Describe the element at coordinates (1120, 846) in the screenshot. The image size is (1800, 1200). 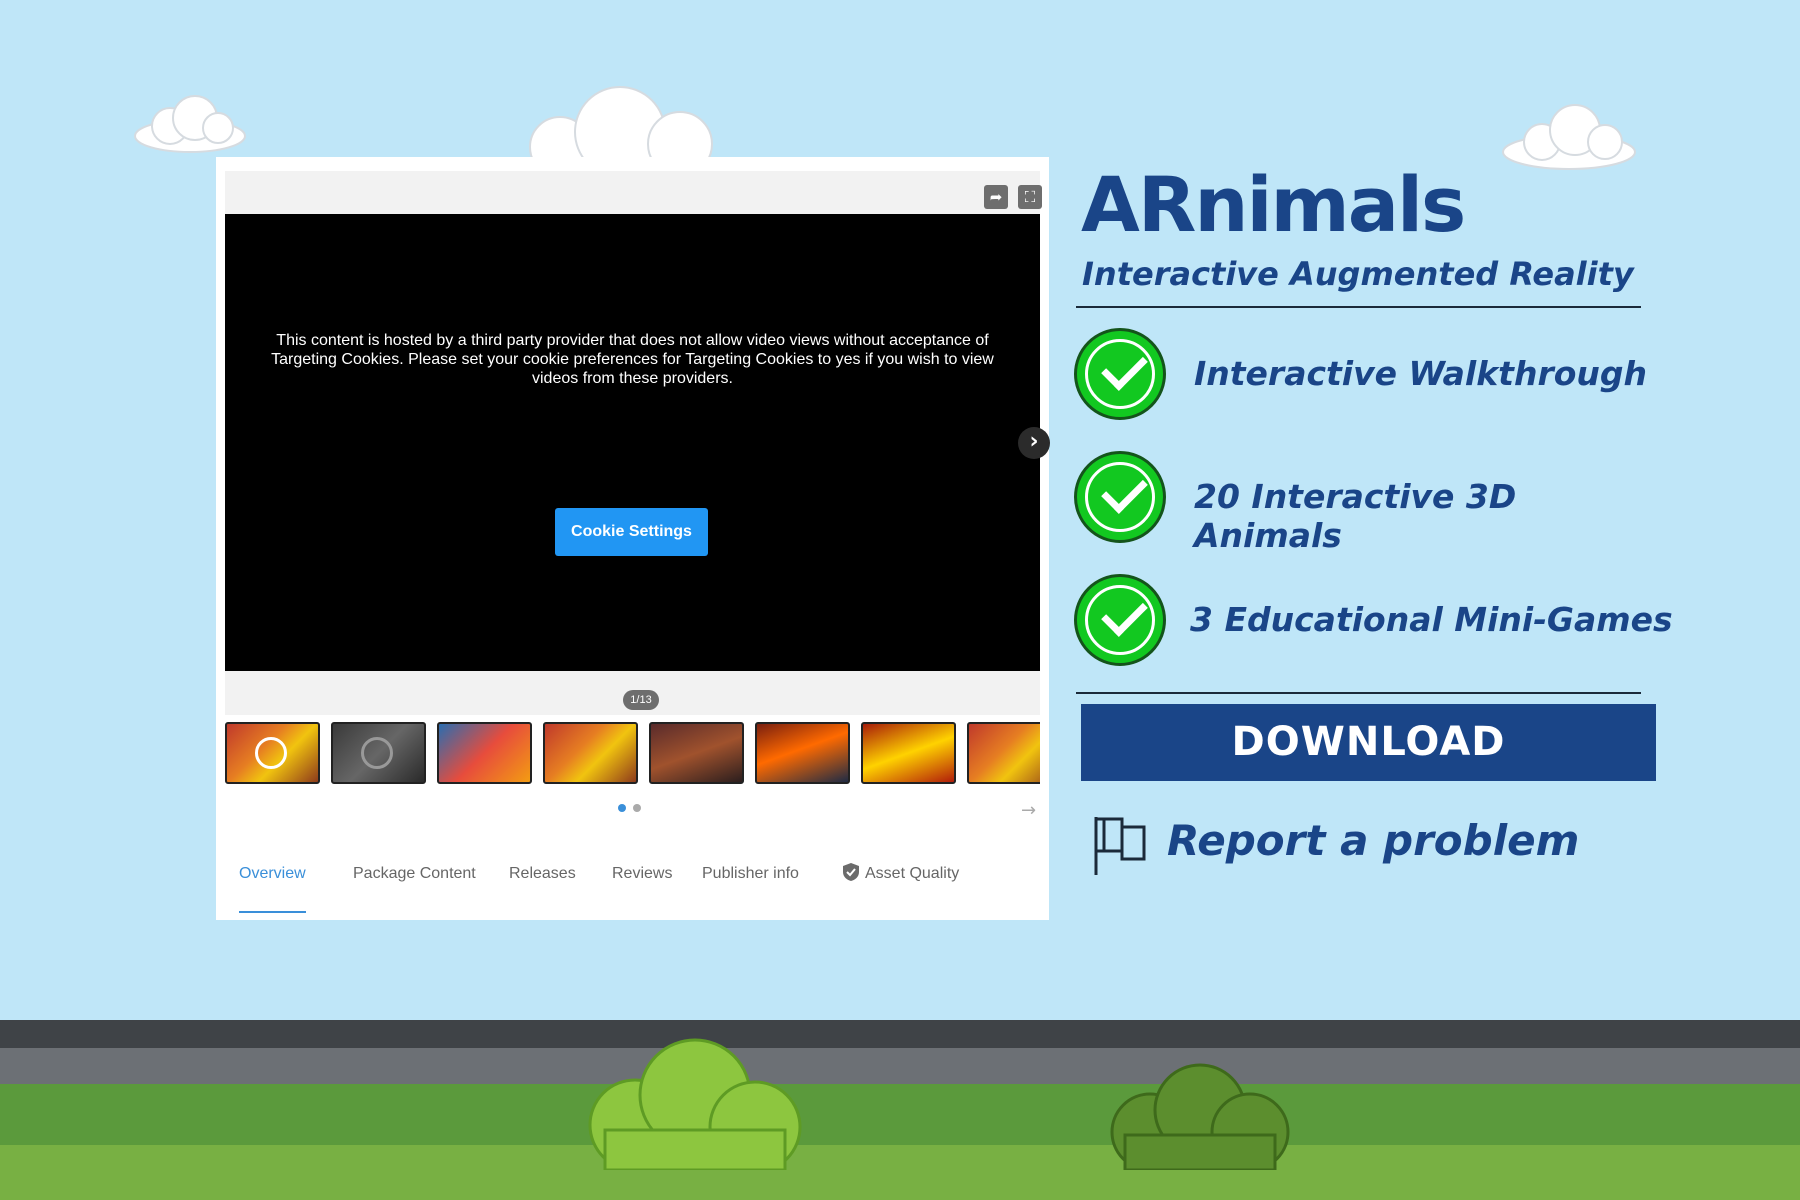
I see `flag-icon` at that location.